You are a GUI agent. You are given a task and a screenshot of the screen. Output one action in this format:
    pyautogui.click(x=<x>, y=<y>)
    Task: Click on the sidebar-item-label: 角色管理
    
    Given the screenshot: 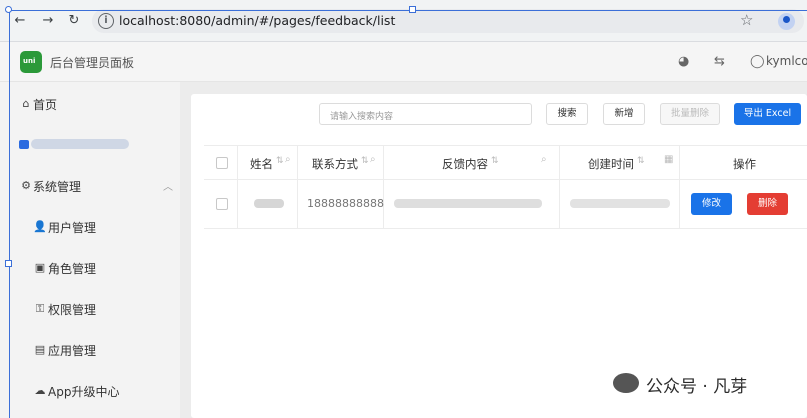 What is the action you would take?
    pyautogui.click(x=72, y=269)
    